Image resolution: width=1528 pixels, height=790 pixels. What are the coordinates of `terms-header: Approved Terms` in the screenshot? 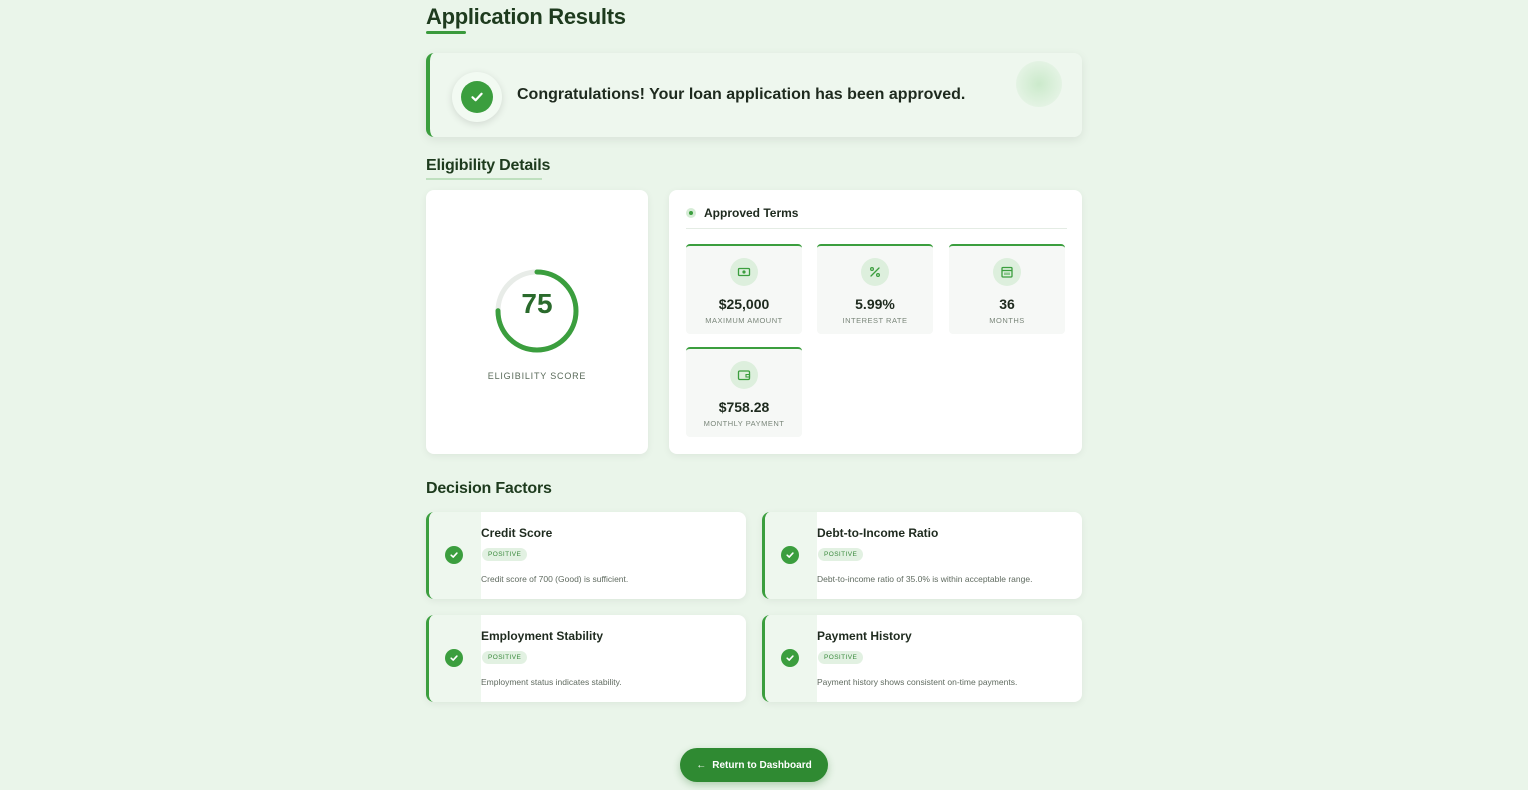 It's located at (742, 213).